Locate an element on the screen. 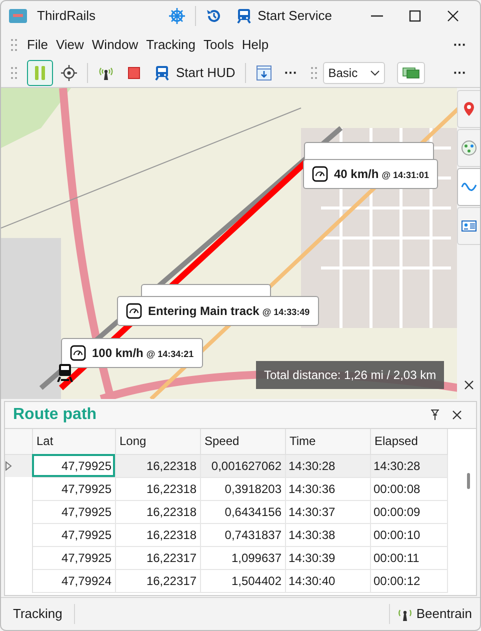 Image resolution: width=481 pixels, height=631 pixels. menu-item: View is located at coordinates (70, 45).